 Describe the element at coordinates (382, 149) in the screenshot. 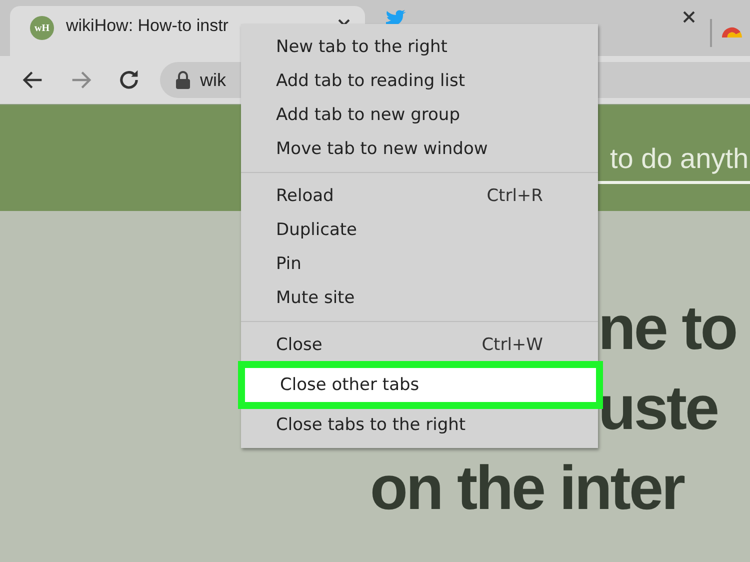

I see `menu-label: Move tab to new window` at that location.